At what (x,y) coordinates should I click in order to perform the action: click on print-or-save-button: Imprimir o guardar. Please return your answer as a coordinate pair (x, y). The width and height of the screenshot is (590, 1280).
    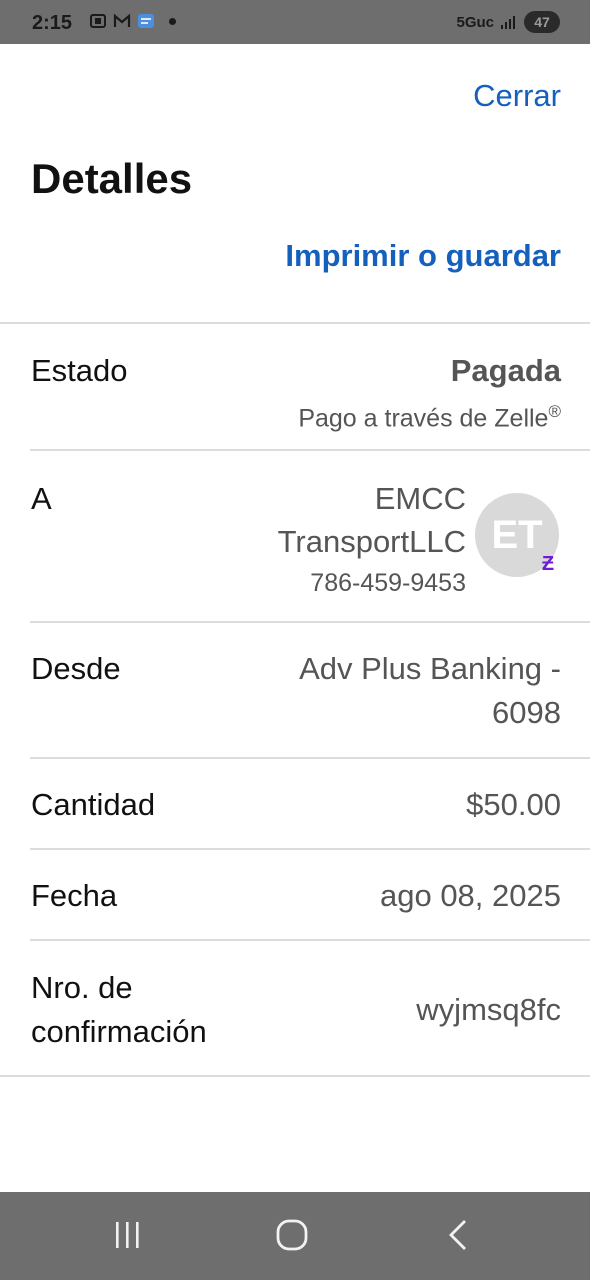
    Looking at the image, I should click on (423, 256).